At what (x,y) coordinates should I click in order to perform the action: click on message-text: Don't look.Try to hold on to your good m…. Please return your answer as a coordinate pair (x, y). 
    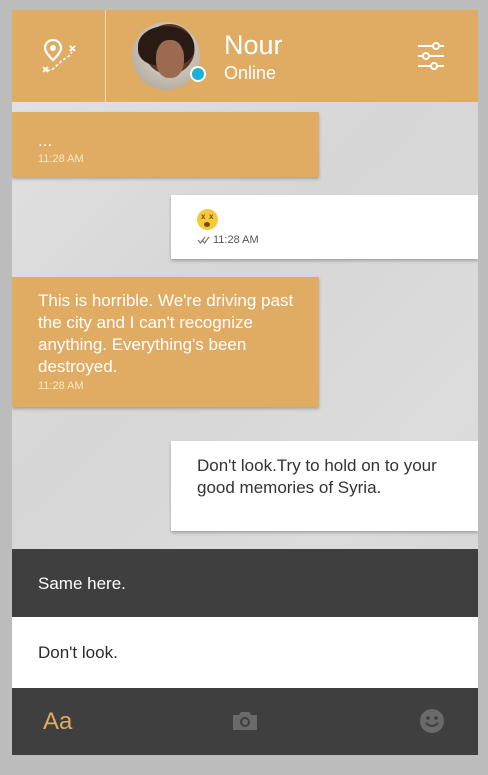
    Looking at the image, I should click on (317, 476).